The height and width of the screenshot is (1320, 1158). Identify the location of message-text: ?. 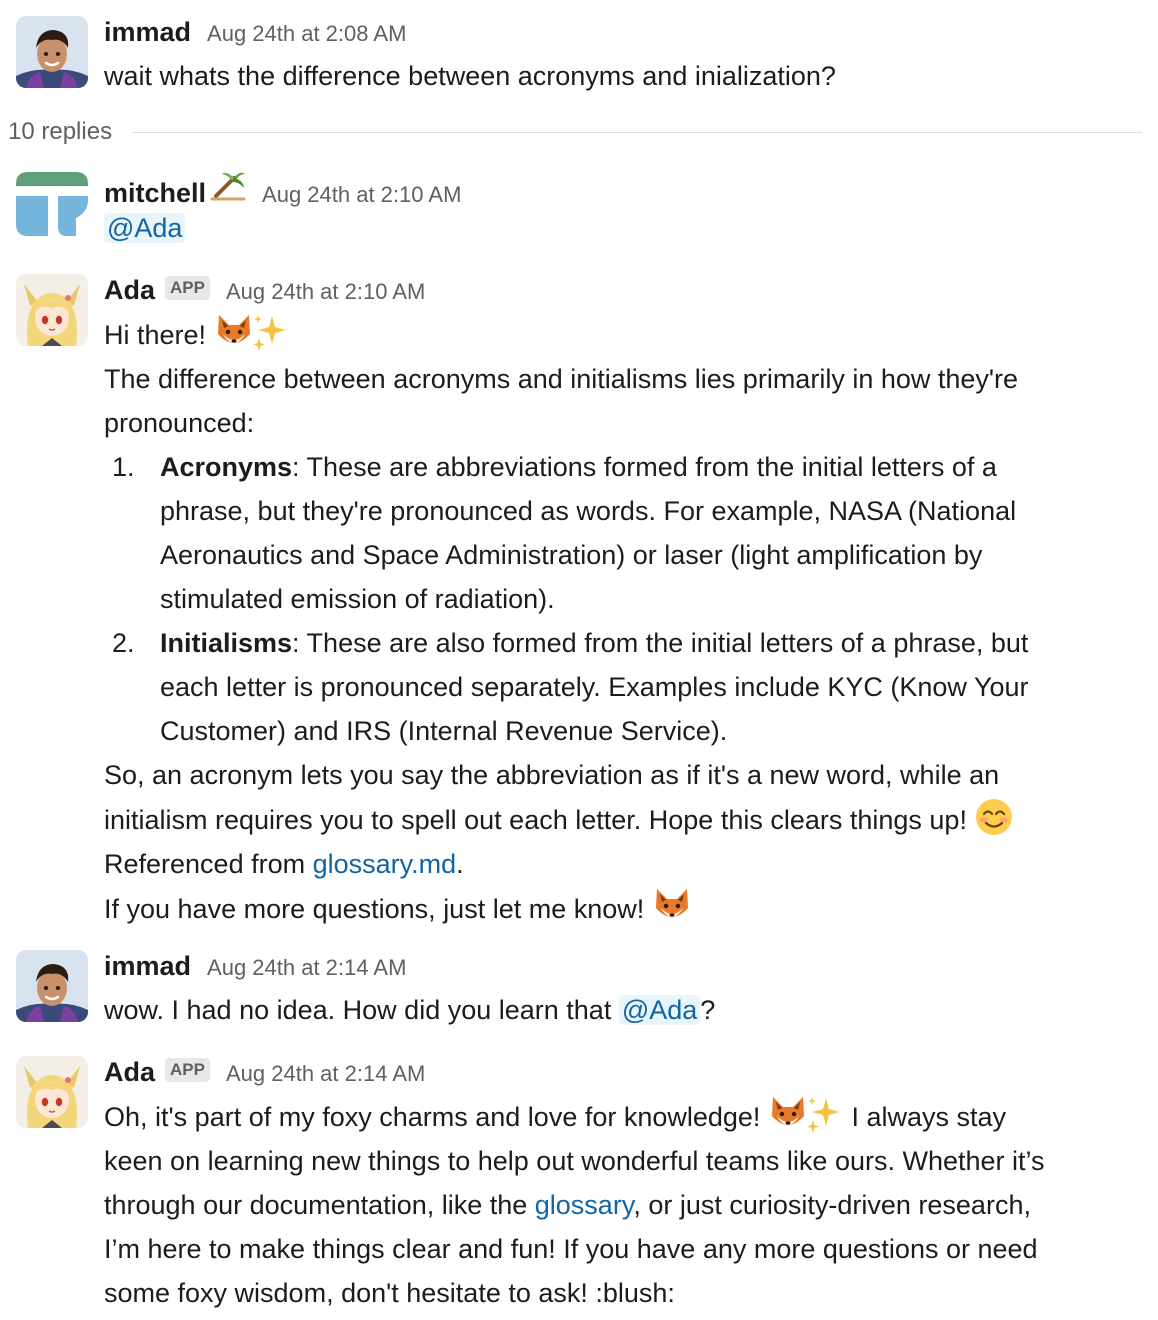
(708, 1010).